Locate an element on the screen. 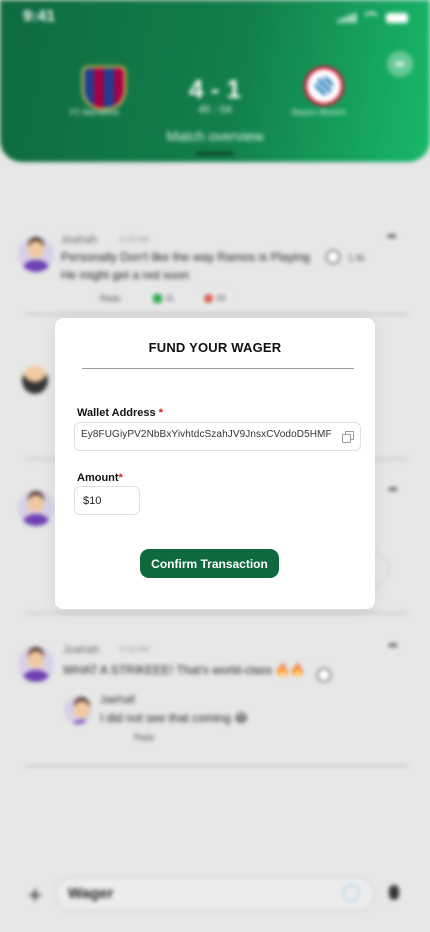 This screenshot has height=932, width=430. reaction-stat: 1.9k is located at coordinates (357, 258).